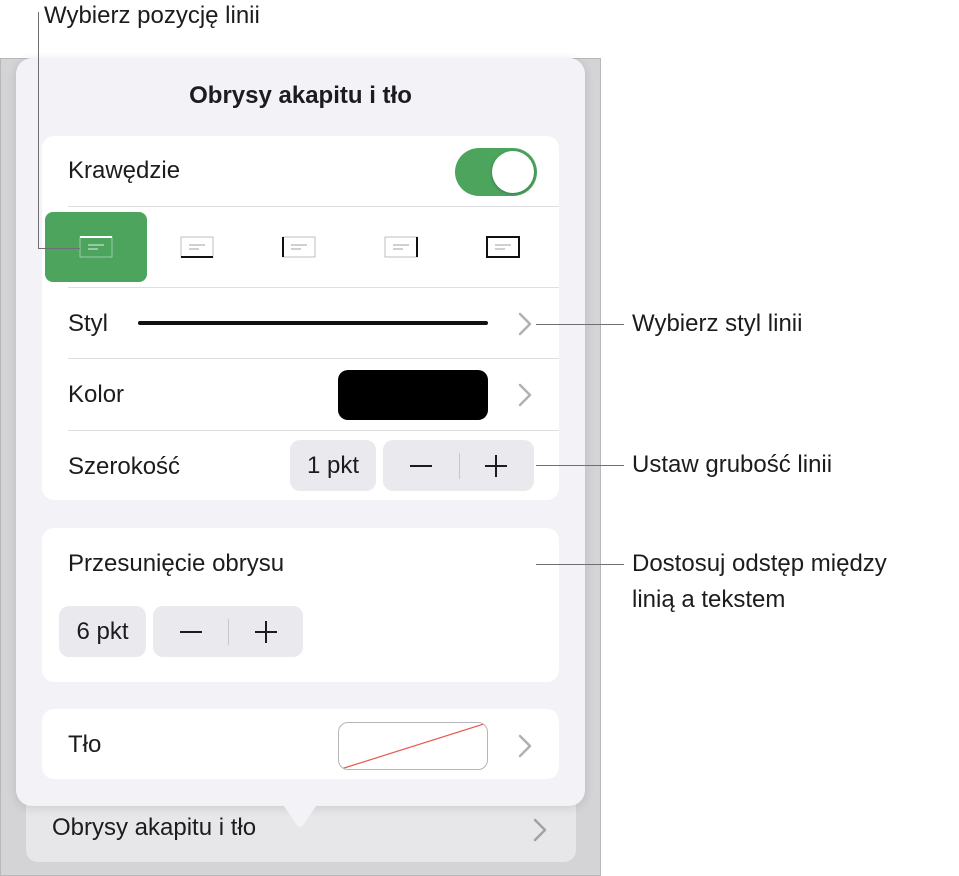  Describe the element at coordinates (300, 813) in the screenshot. I see `popover-arrow` at that location.